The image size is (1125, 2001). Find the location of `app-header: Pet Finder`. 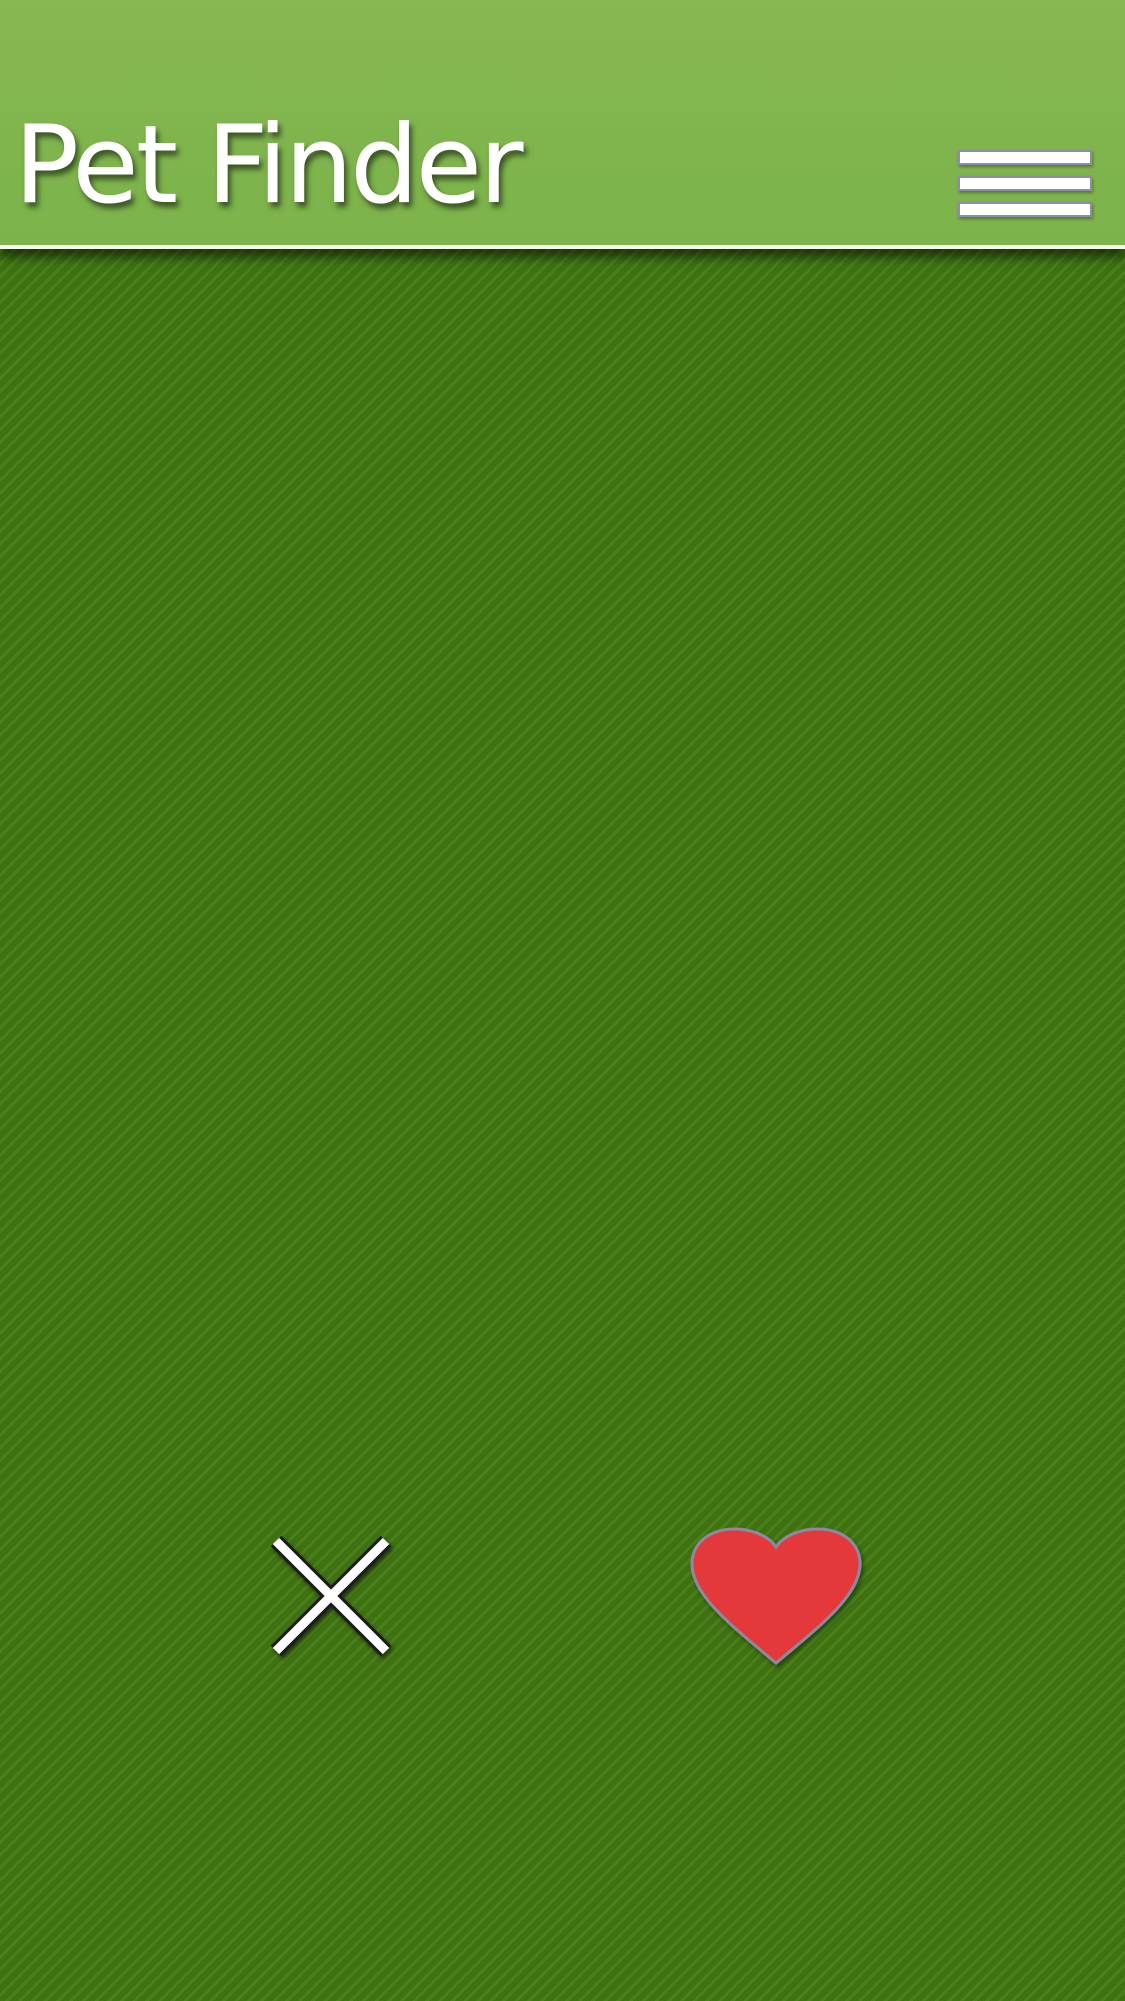

app-header: Pet Finder is located at coordinates (562, 124).